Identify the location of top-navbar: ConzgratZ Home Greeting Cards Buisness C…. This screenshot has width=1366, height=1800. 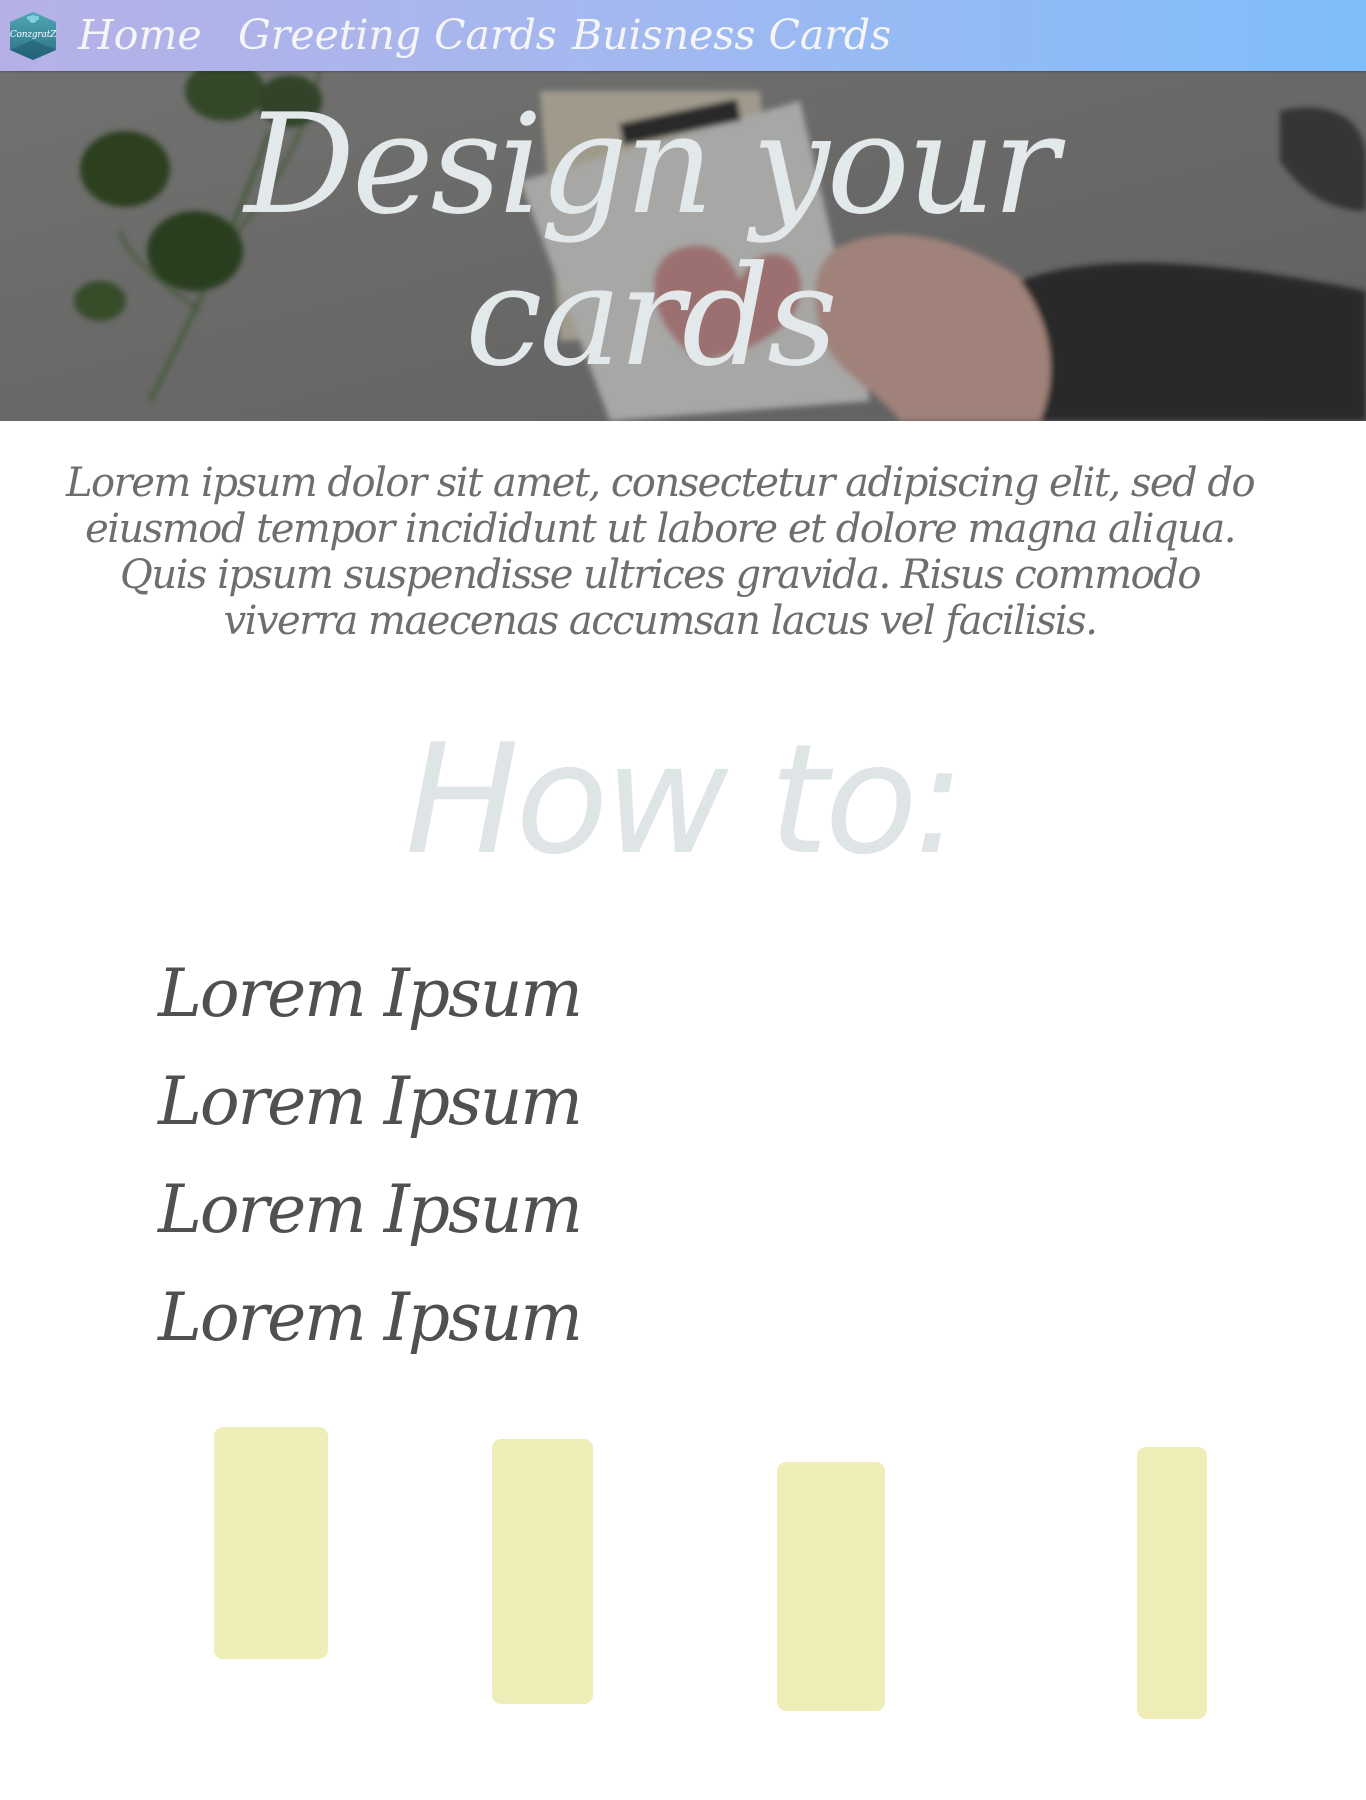
(683, 35).